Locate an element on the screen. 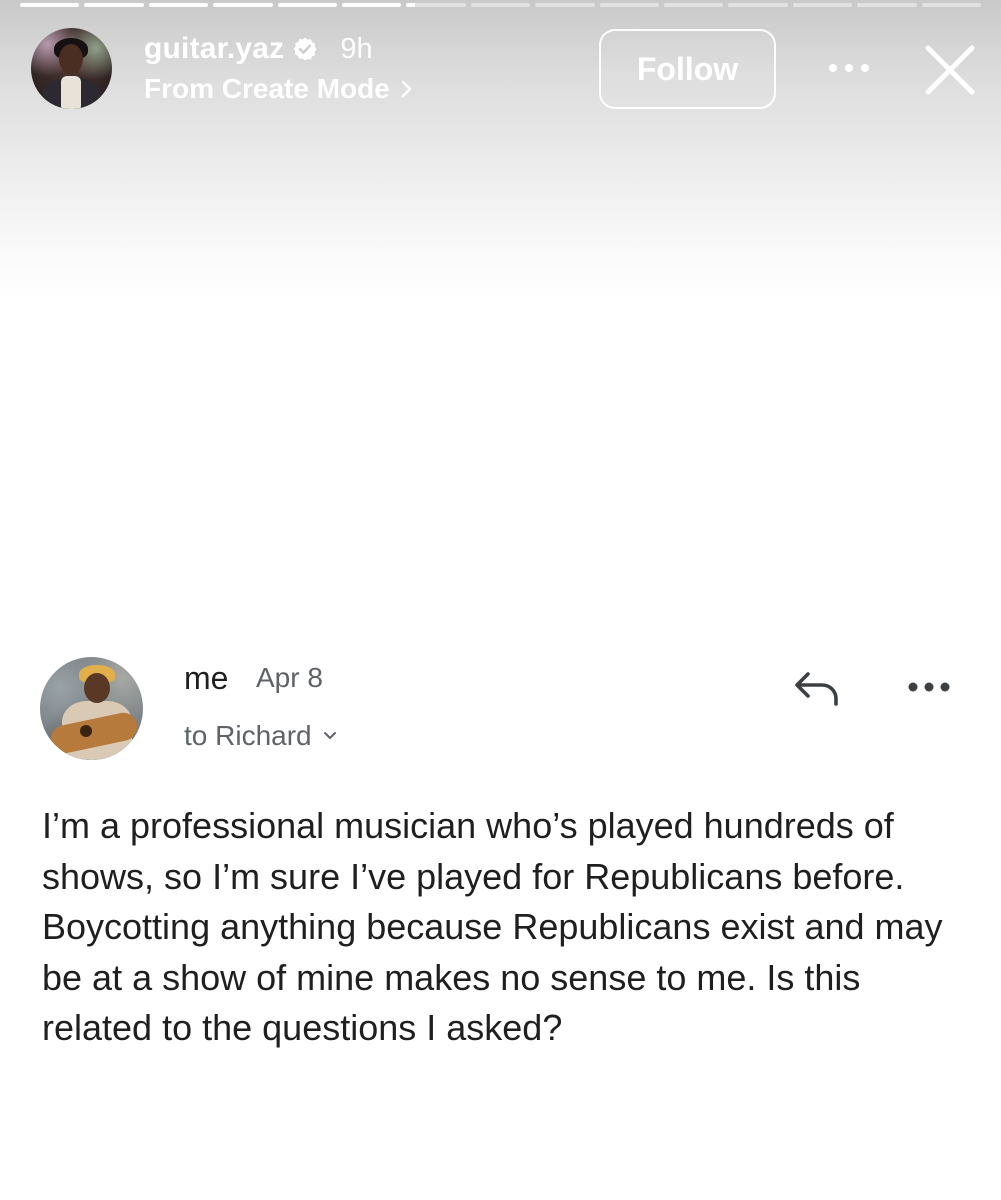 This screenshot has height=1200, width=1001. sender-avatar is located at coordinates (91, 708).